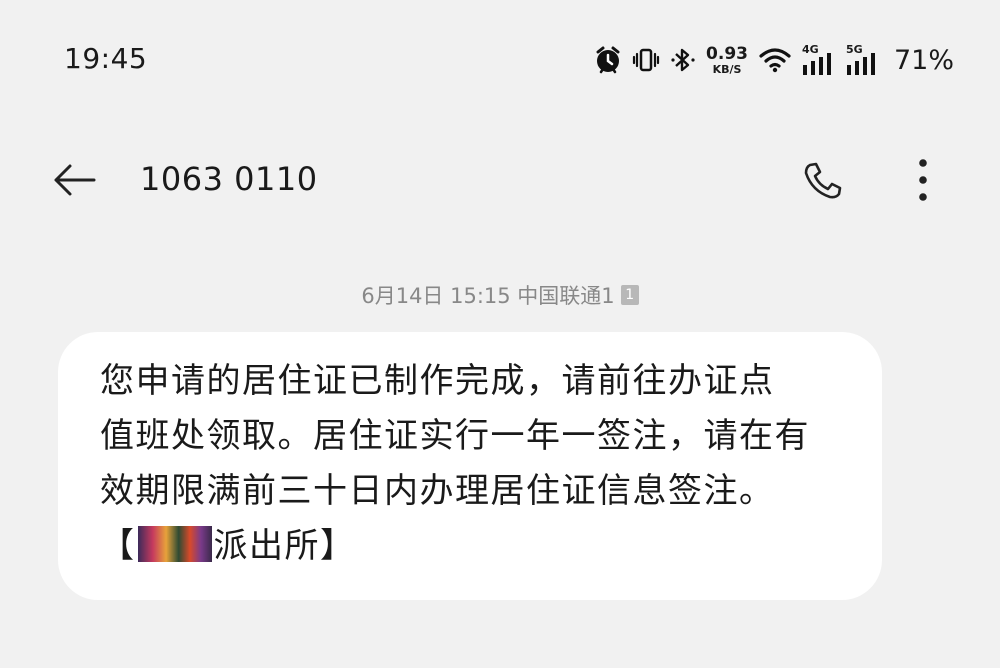  I want to click on phone-icon, so click(823, 180).